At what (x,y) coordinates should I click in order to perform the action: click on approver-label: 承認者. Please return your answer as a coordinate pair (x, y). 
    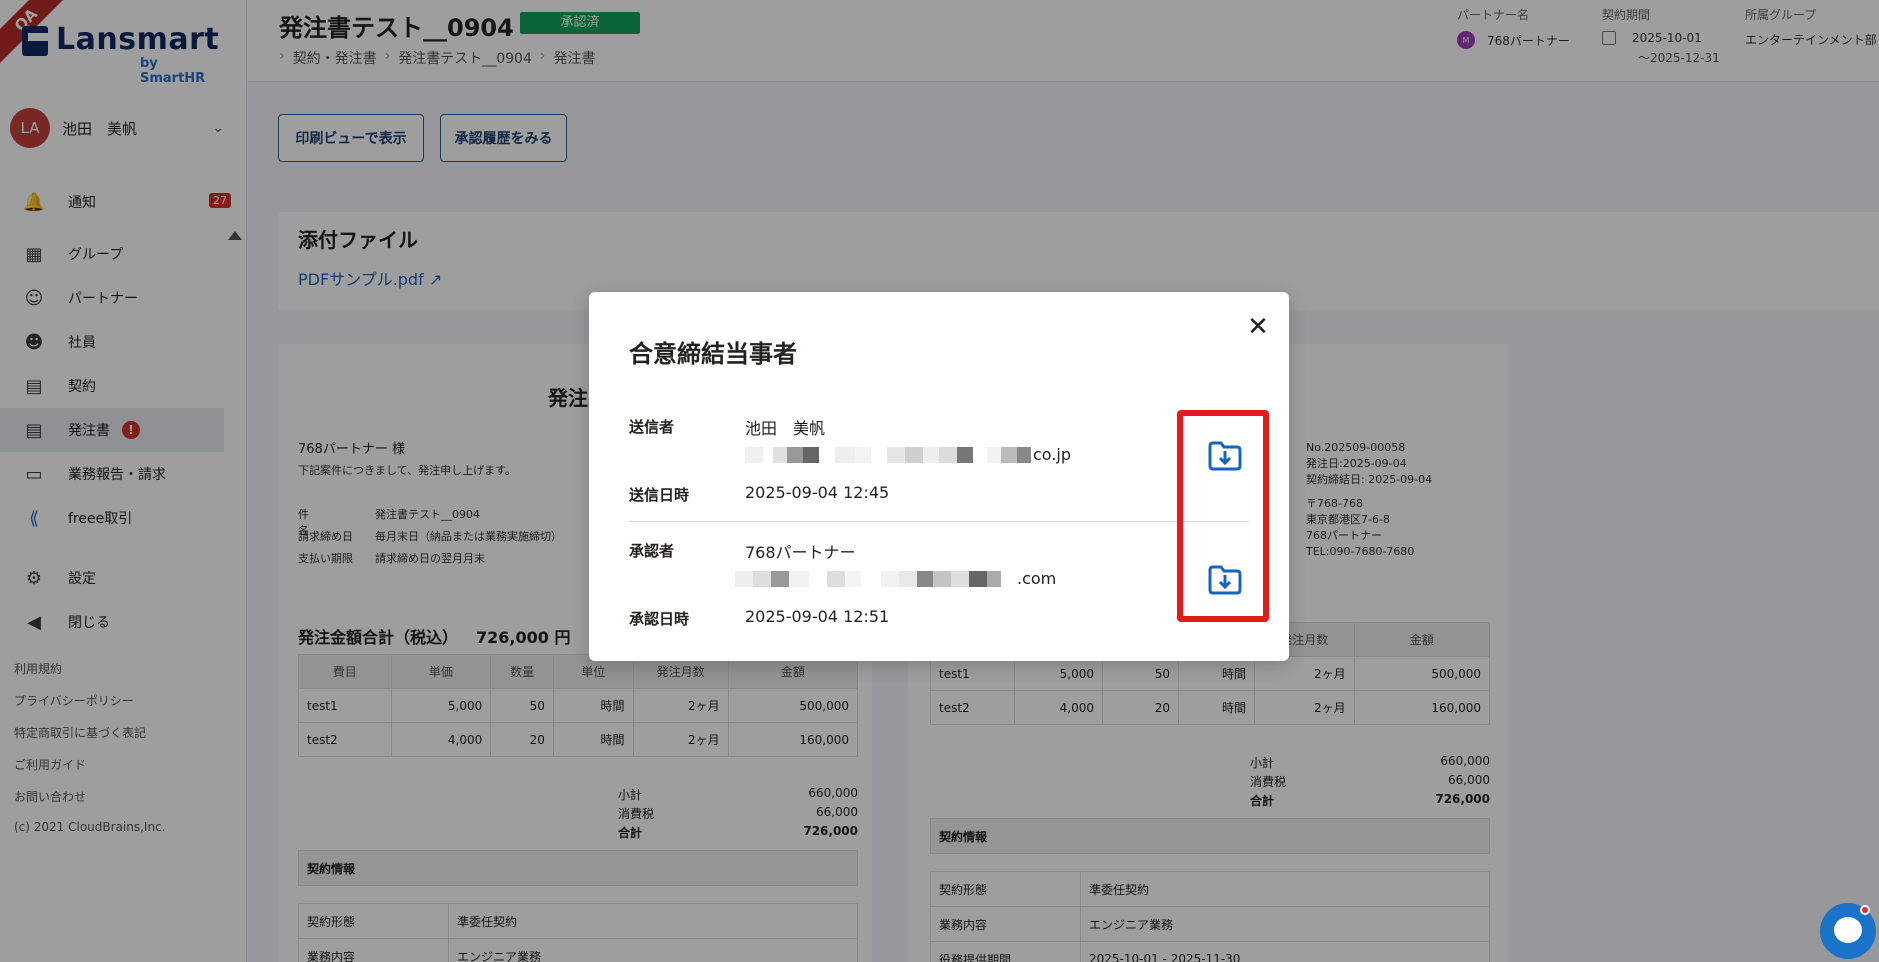
    Looking at the image, I should click on (652, 551).